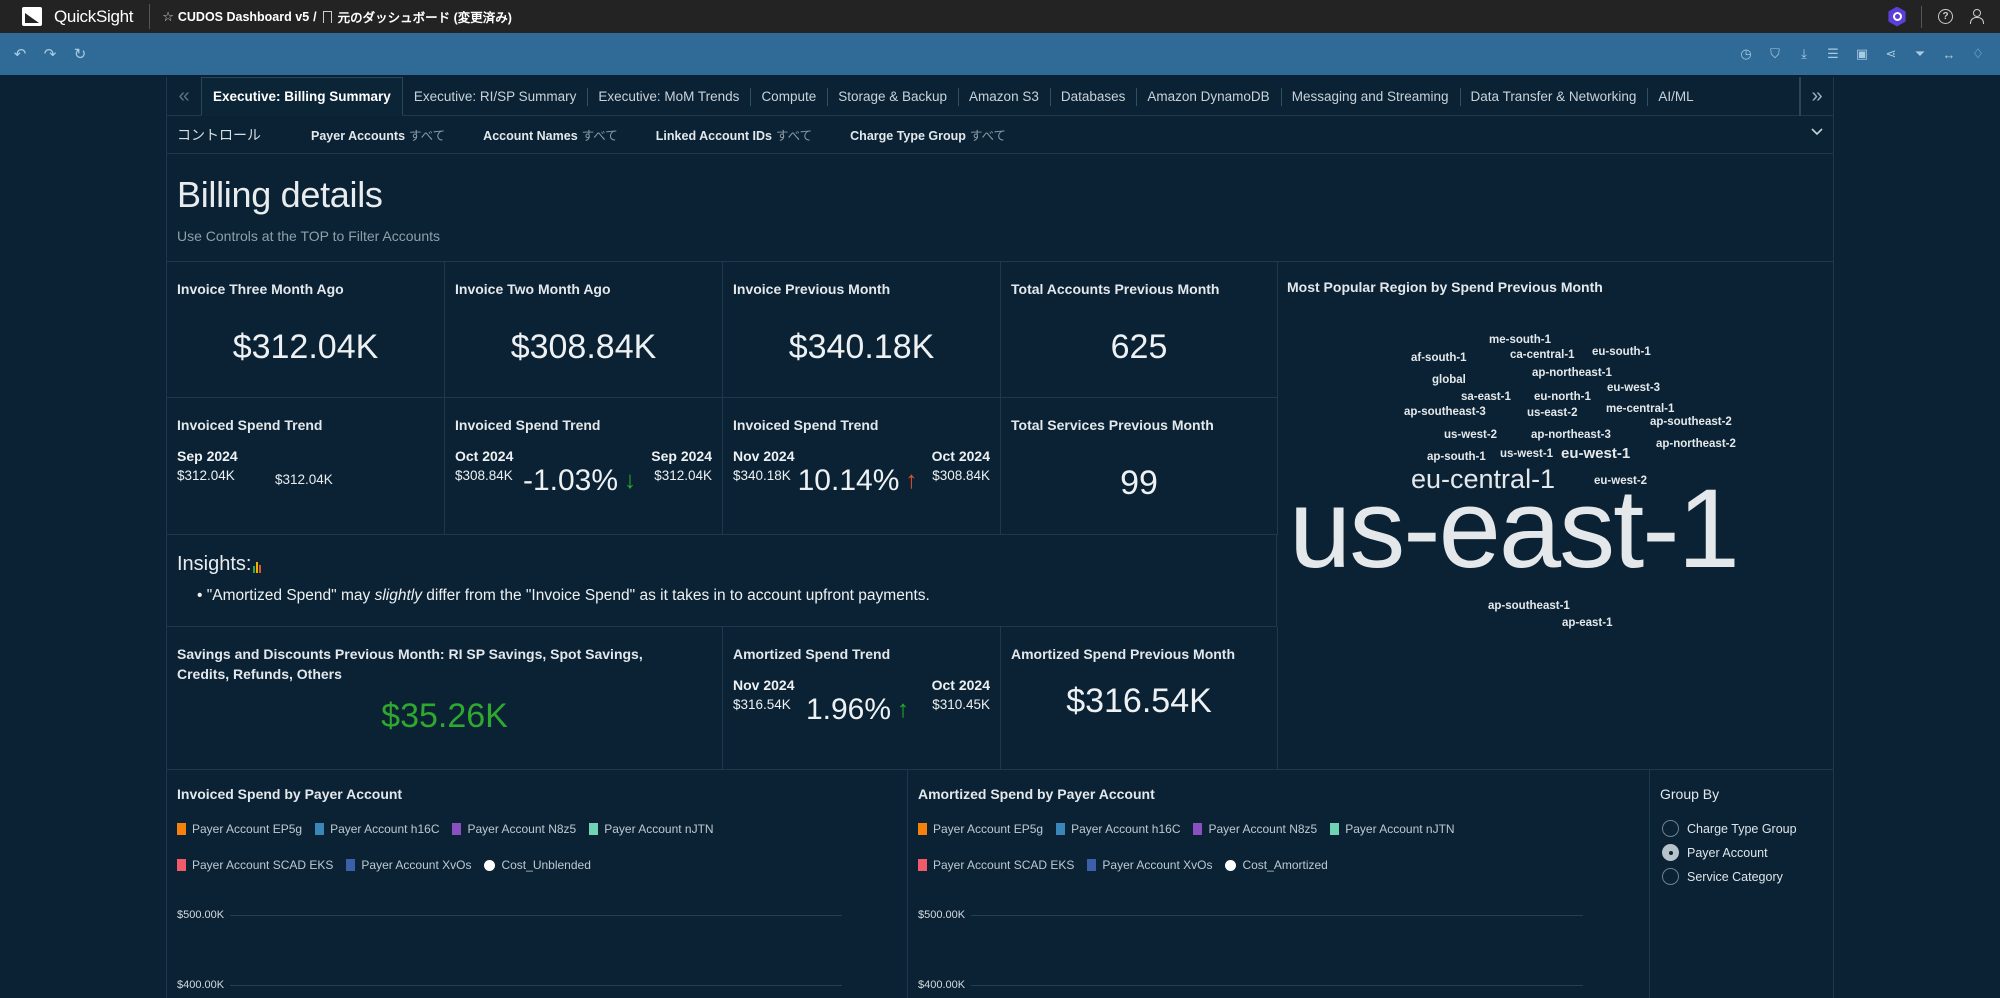 The image size is (2000, 998). Describe the element at coordinates (1640, 409) in the screenshot. I see `region-word: me-central-1` at that location.